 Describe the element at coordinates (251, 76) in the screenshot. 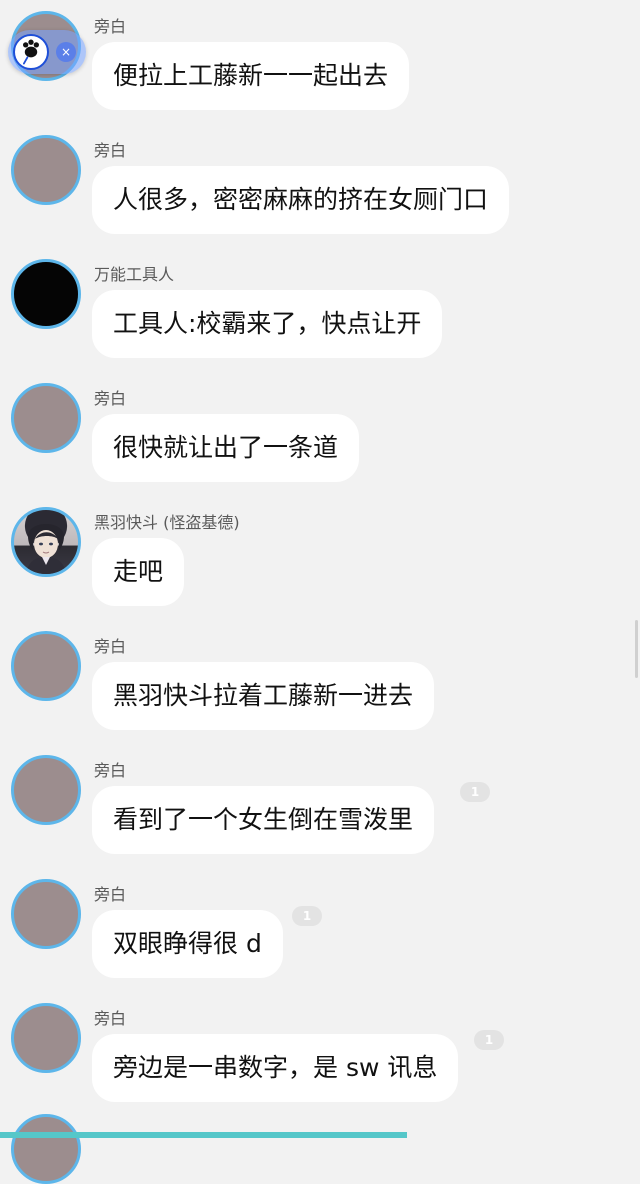

I see `message-bubble: 便拉上工藤新一一起出去` at that location.